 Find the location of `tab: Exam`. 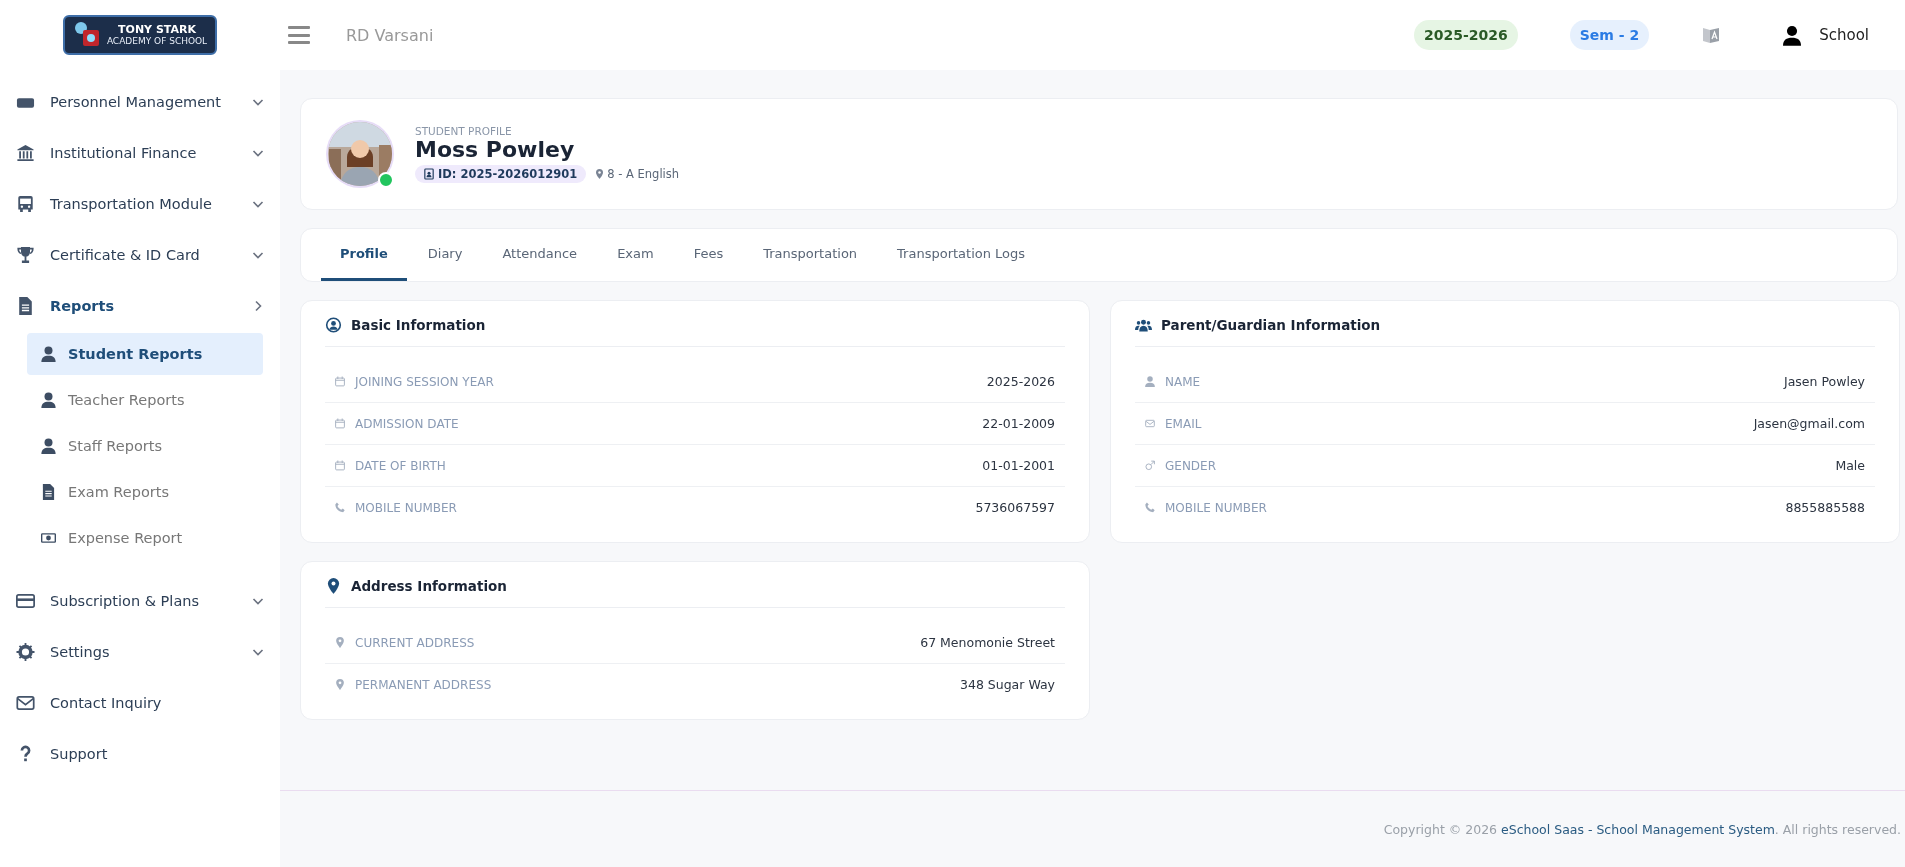

tab: Exam is located at coordinates (635, 255).